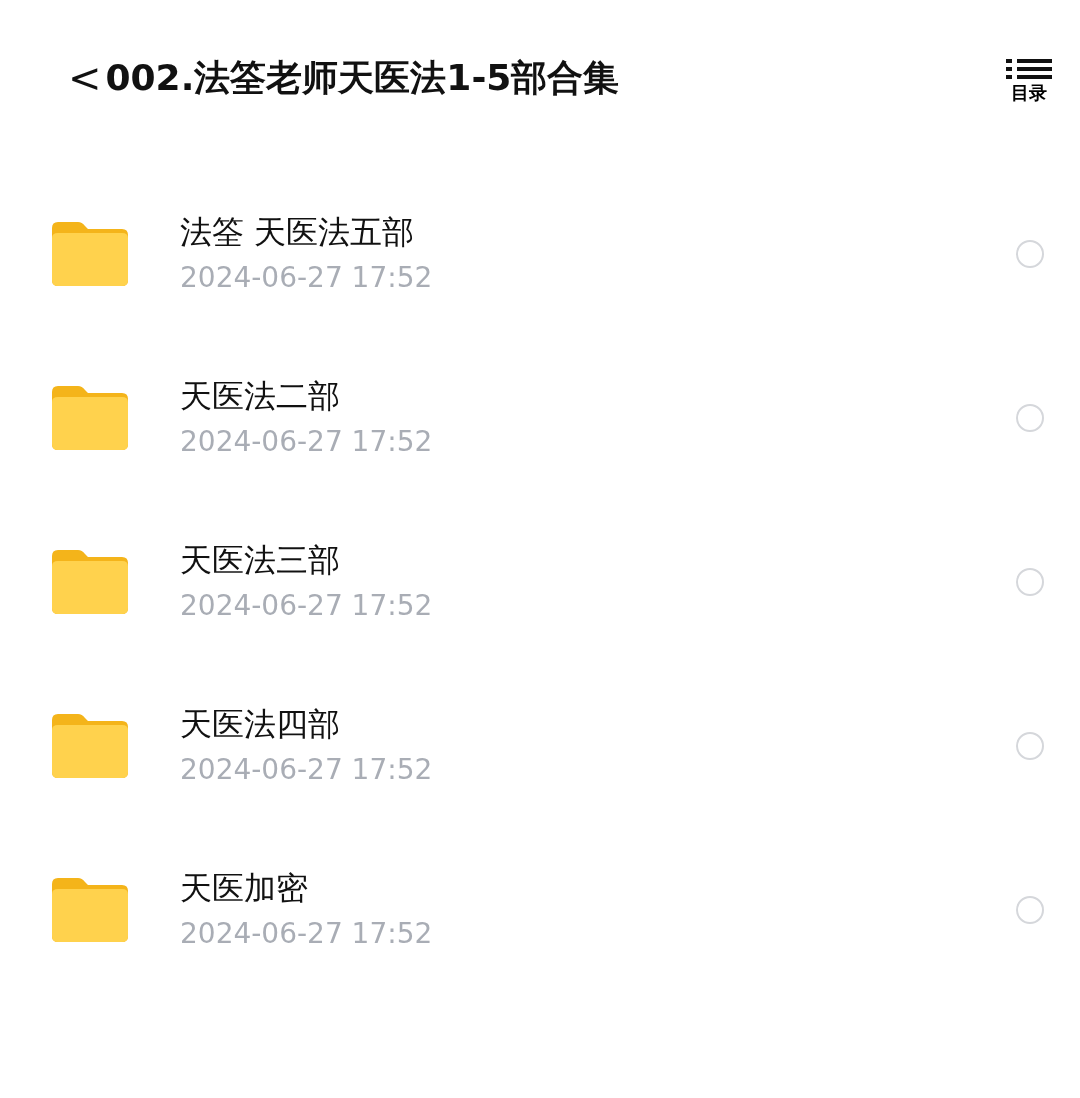  What do you see at coordinates (85, 78) in the screenshot?
I see `back-button: <` at bounding box center [85, 78].